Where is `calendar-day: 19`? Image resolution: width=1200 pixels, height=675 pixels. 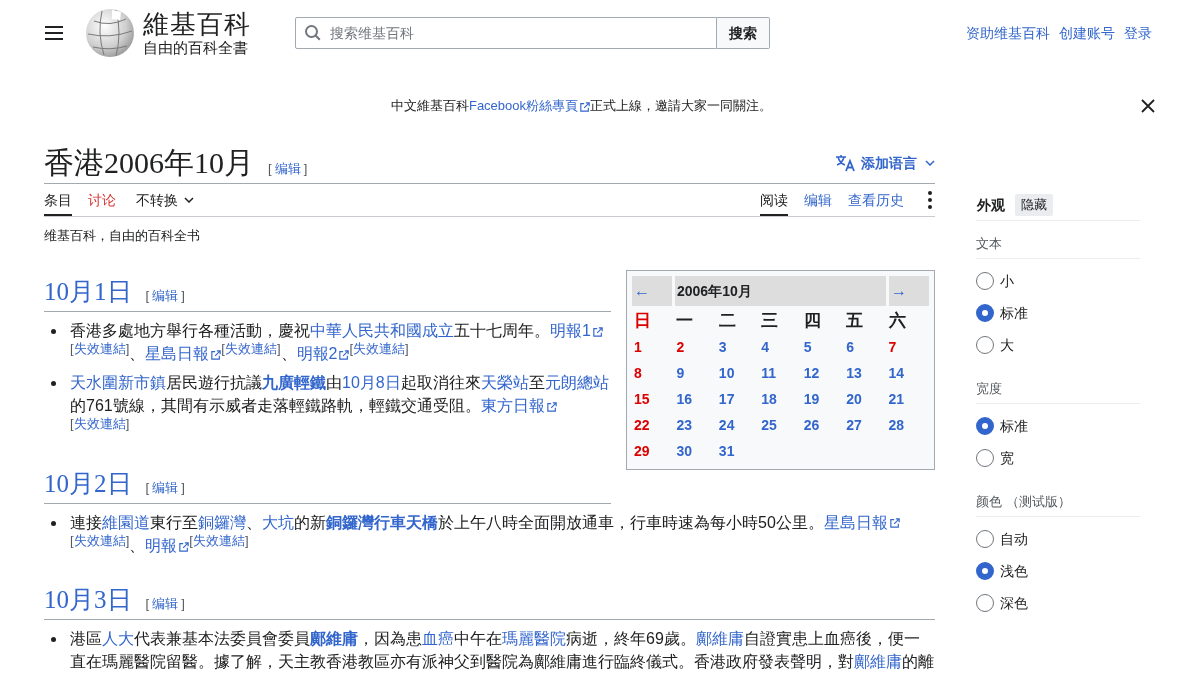
calendar-day: 19 is located at coordinates (811, 399).